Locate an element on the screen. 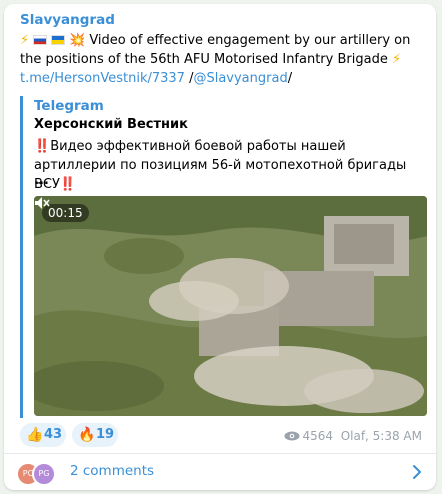 Image resolution: width=442 pixels, height=494 pixels. reaction-count: 43 is located at coordinates (53, 434).